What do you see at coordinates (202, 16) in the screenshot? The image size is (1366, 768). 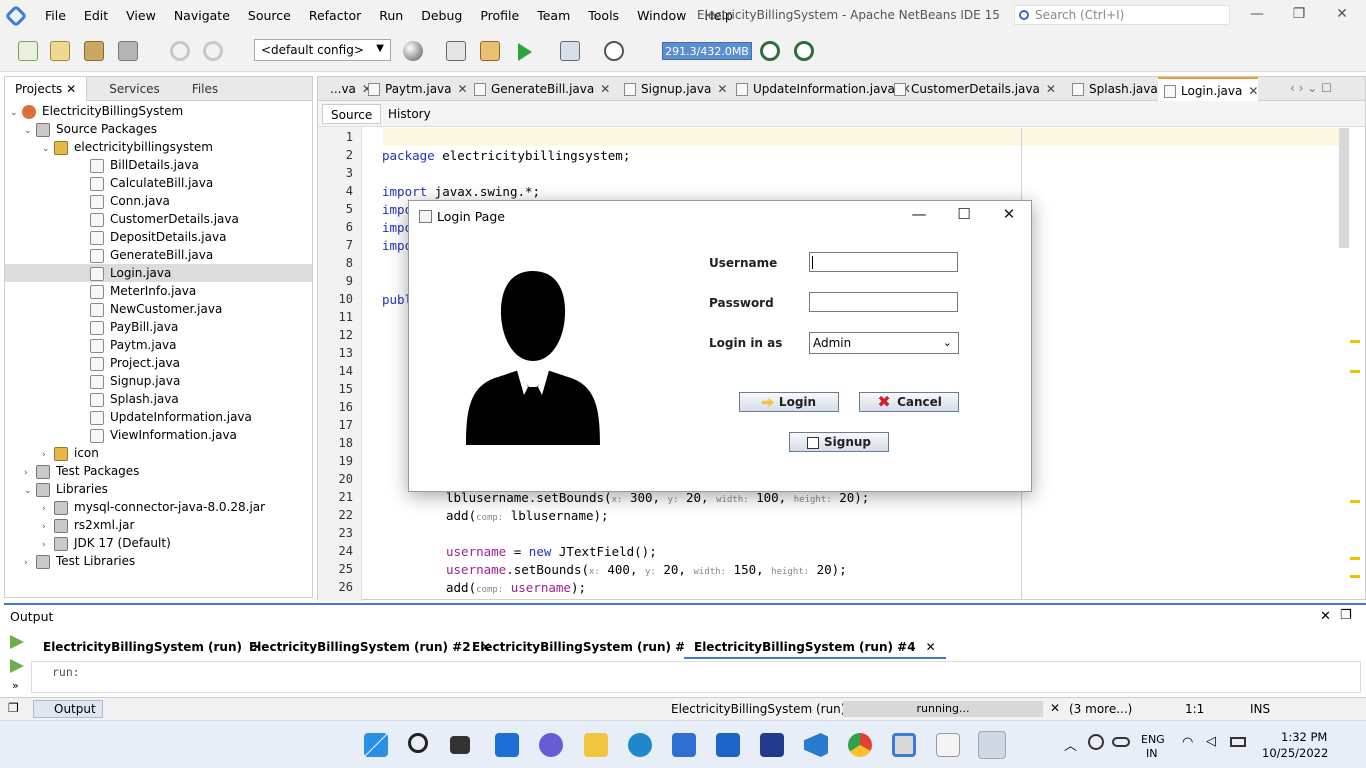 I see `menu-navigate: Navigate` at bounding box center [202, 16].